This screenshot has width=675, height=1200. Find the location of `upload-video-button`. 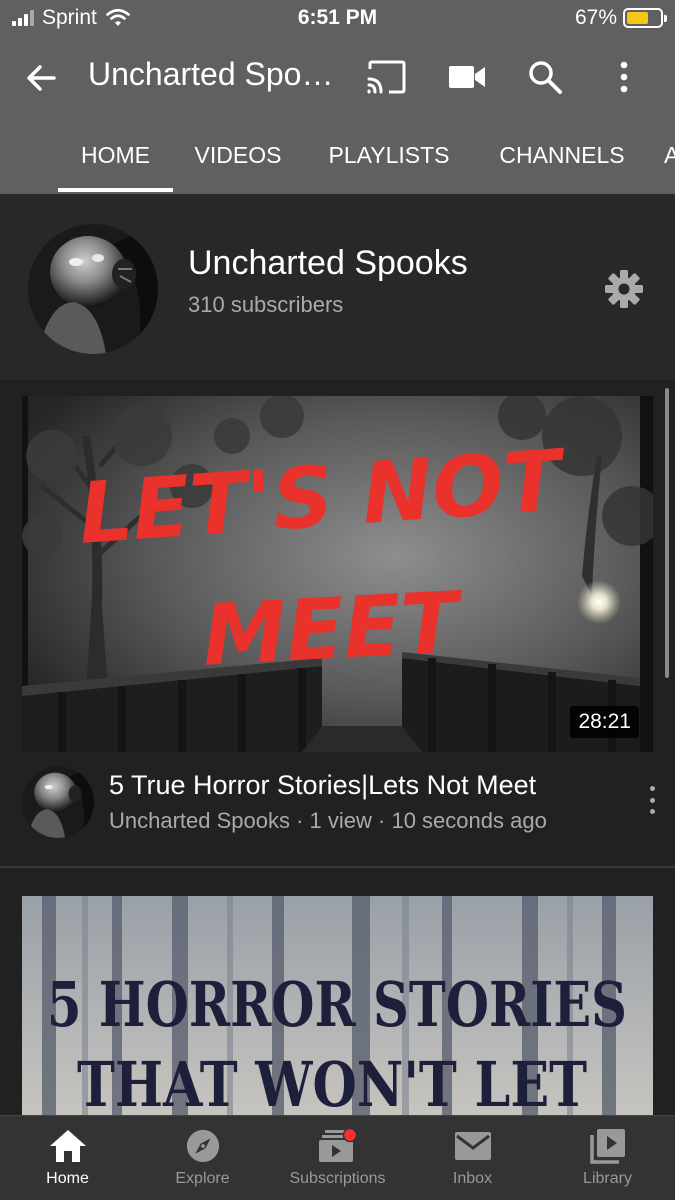

upload-video-button is located at coordinates (467, 77).